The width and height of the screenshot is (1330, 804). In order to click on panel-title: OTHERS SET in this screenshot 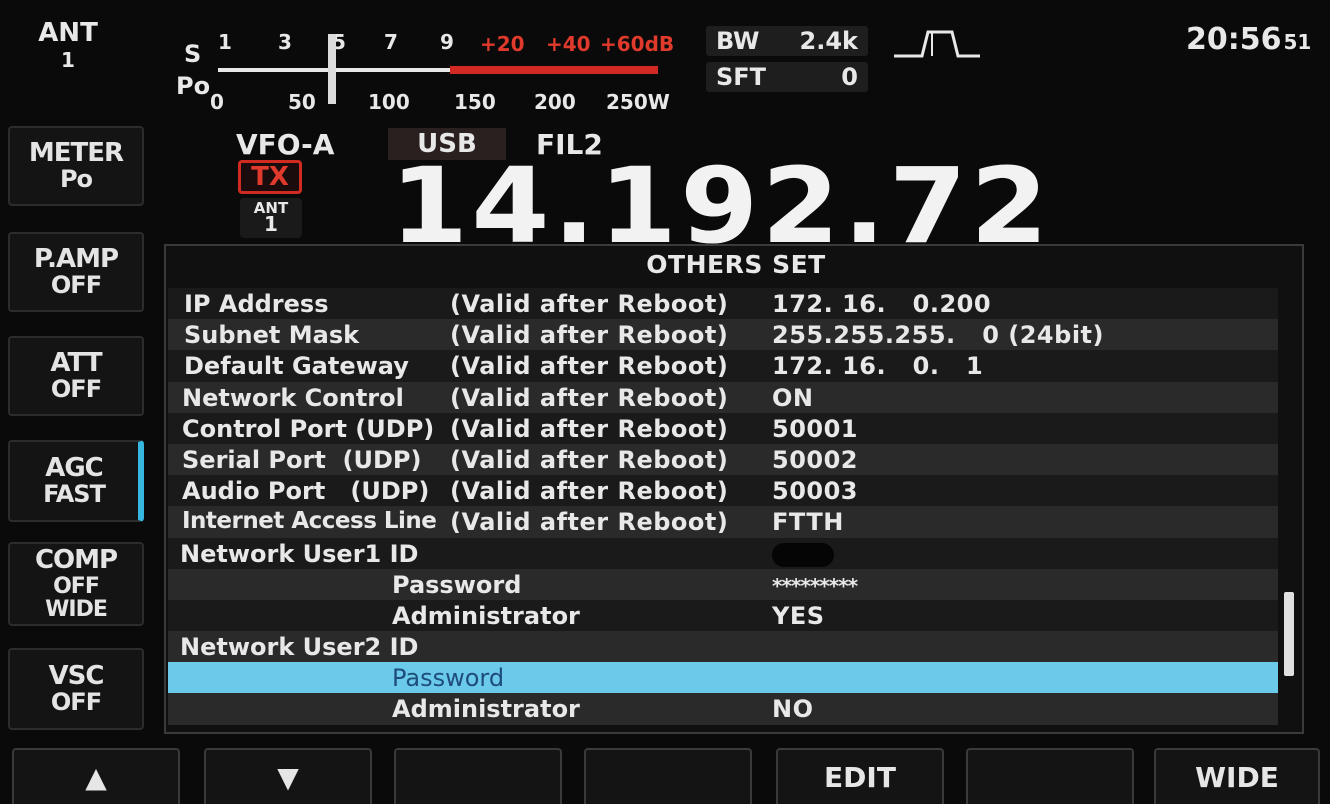, I will do `click(736, 264)`.